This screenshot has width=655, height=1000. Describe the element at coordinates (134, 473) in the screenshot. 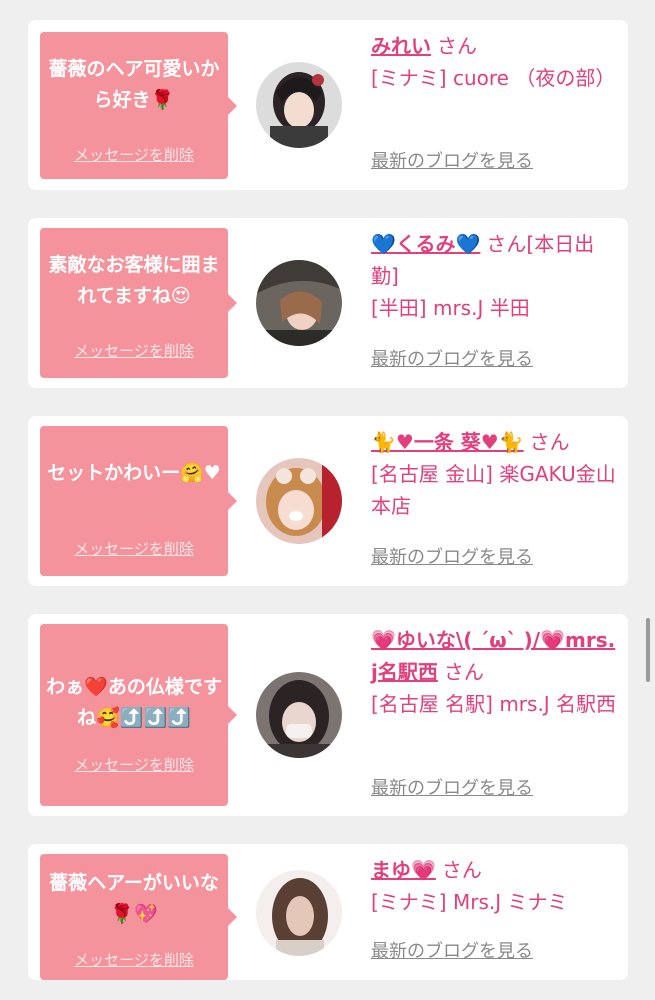

I see `message-text: セットかわいー🤗♥` at that location.